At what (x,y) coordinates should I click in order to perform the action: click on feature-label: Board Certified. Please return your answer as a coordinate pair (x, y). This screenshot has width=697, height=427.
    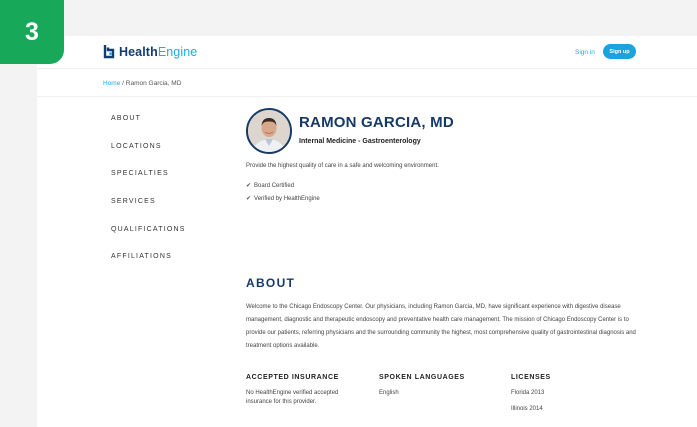
    Looking at the image, I should click on (274, 186).